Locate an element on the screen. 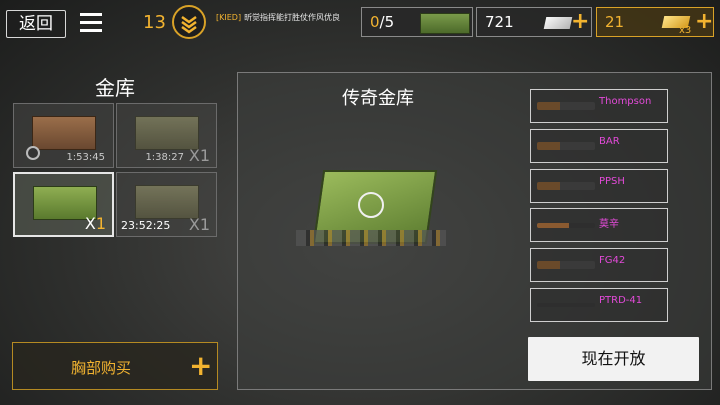 Image resolution: width=720 pixels, height=405 pixels. weapon-name: Thompson is located at coordinates (625, 101).